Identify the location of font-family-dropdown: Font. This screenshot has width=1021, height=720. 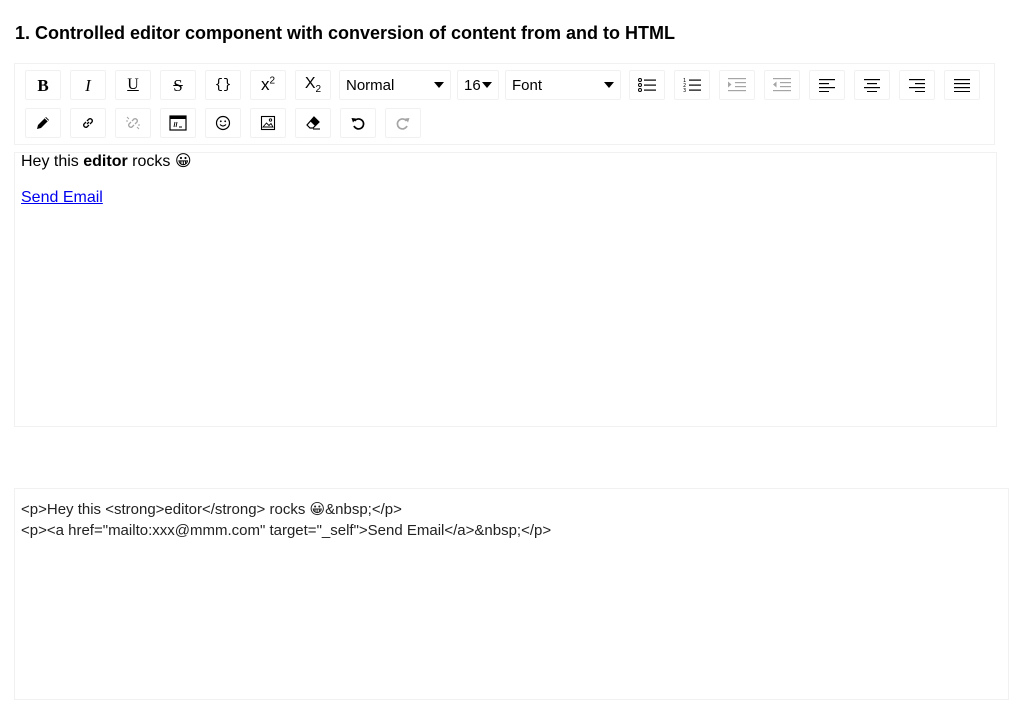
(563, 85).